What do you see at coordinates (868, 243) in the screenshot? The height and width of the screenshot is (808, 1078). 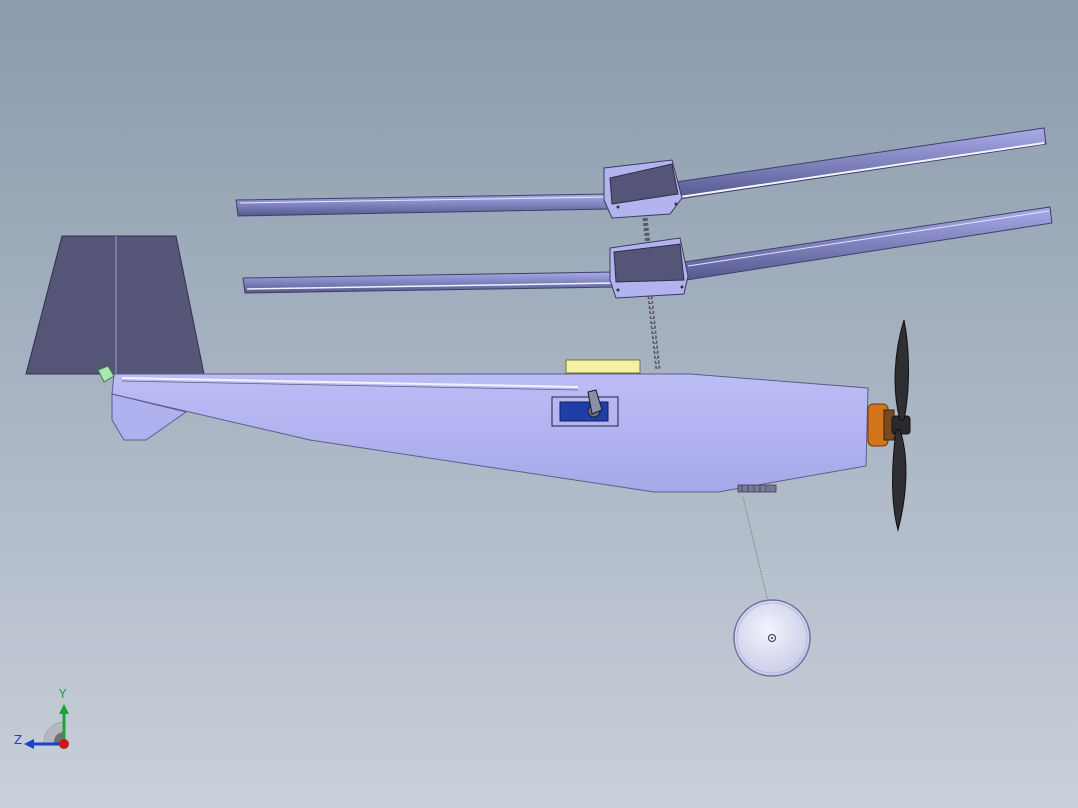 I see `lower-rotor-blade-right` at bounding box center [868, 243].